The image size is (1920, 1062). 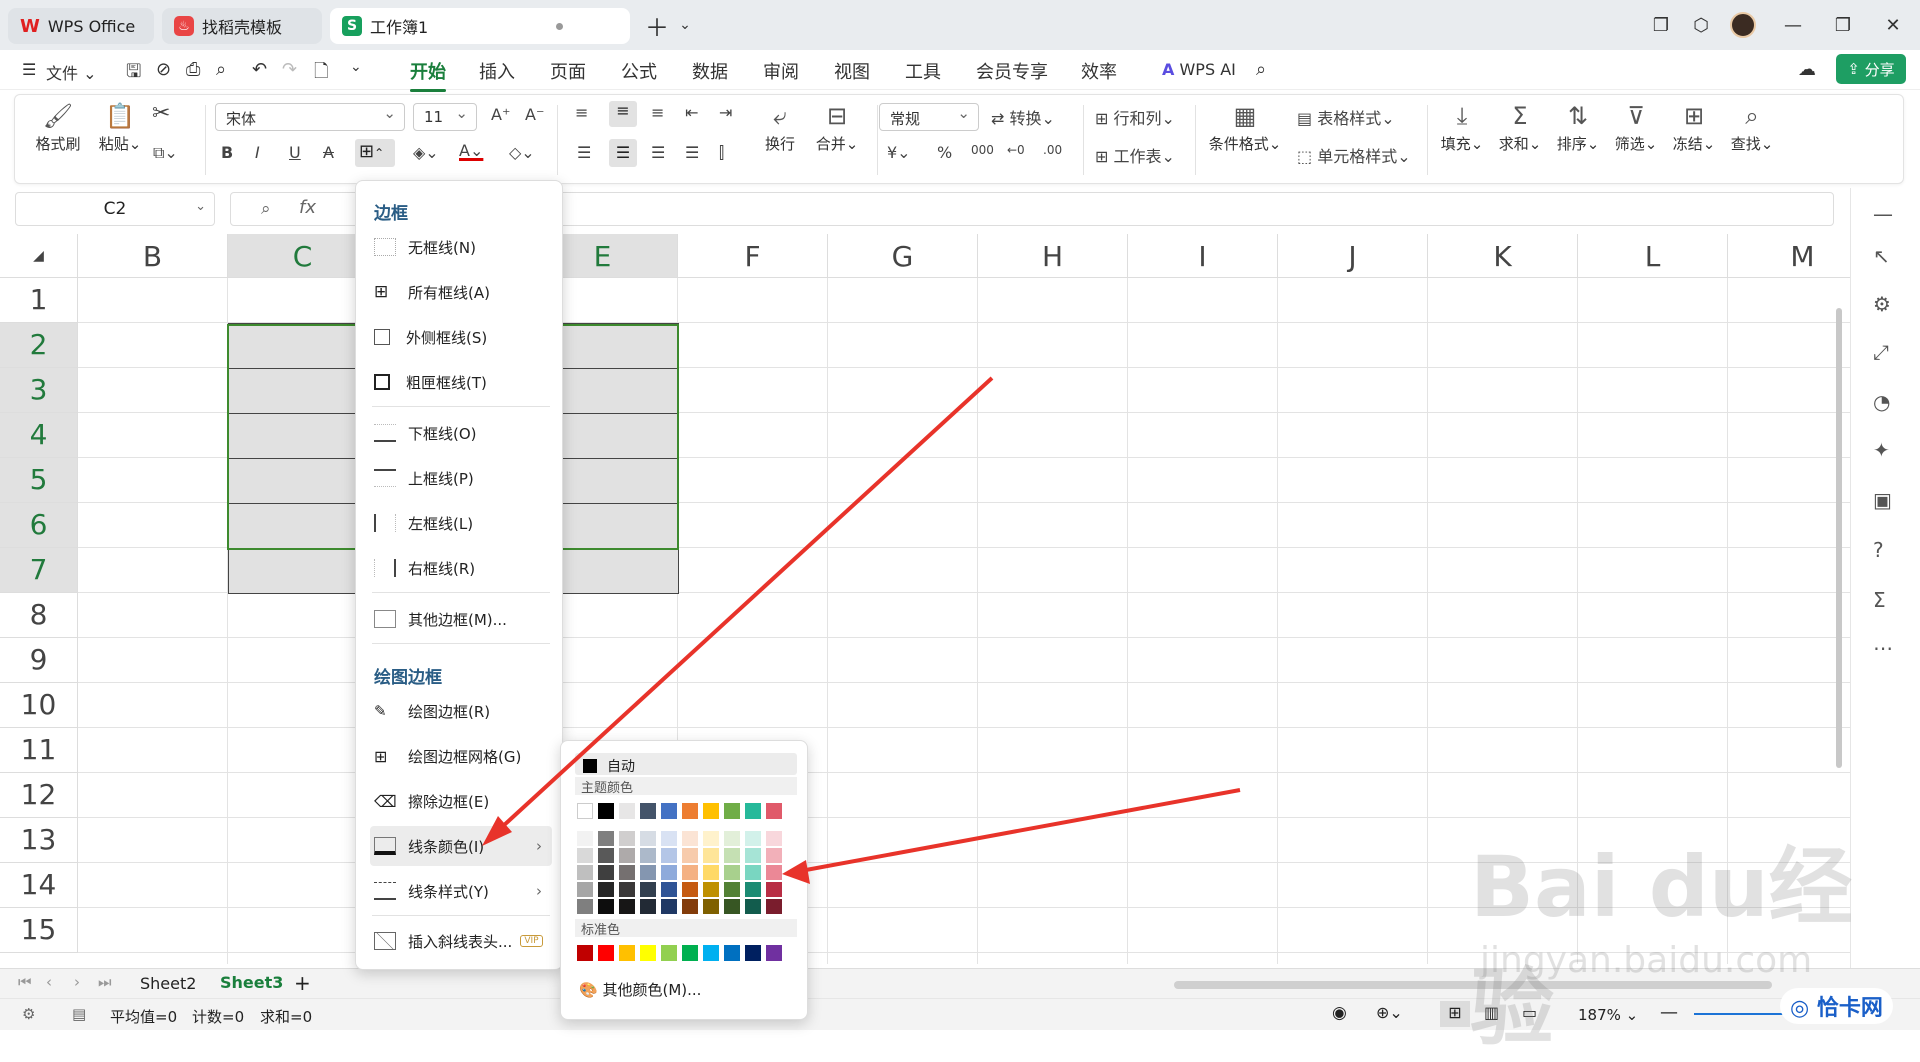 I want to click on cube-icon: ⬡, so click(x=1701, y=25).